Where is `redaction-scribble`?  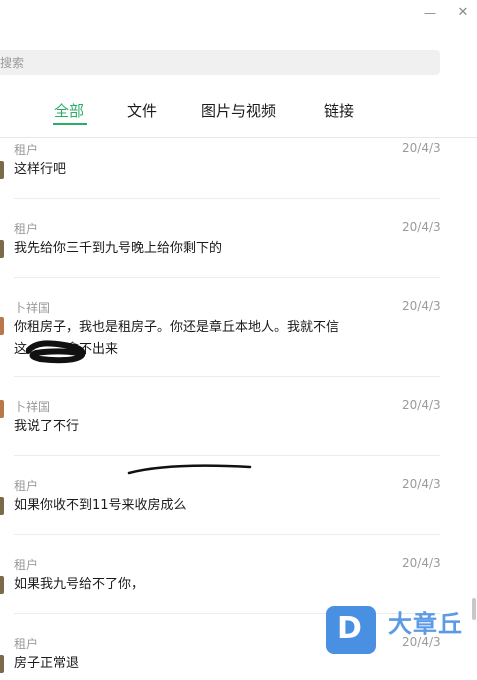
redaction-scribble is located at coordinates (56, 352).